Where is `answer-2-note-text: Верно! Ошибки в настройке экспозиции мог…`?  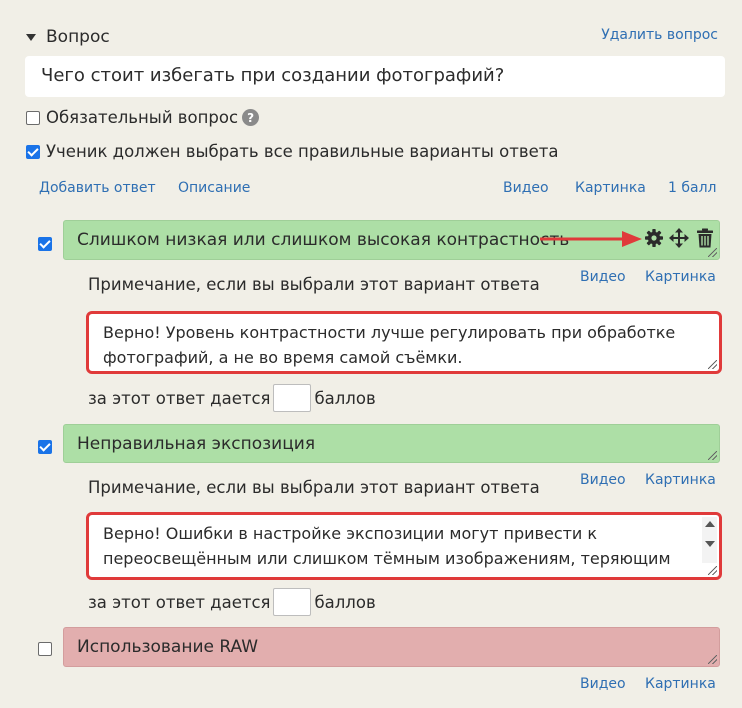 answer-2-note-text: Верно! Ошибки в настройке экспозиции мог… is located at coordinates (387, 546).